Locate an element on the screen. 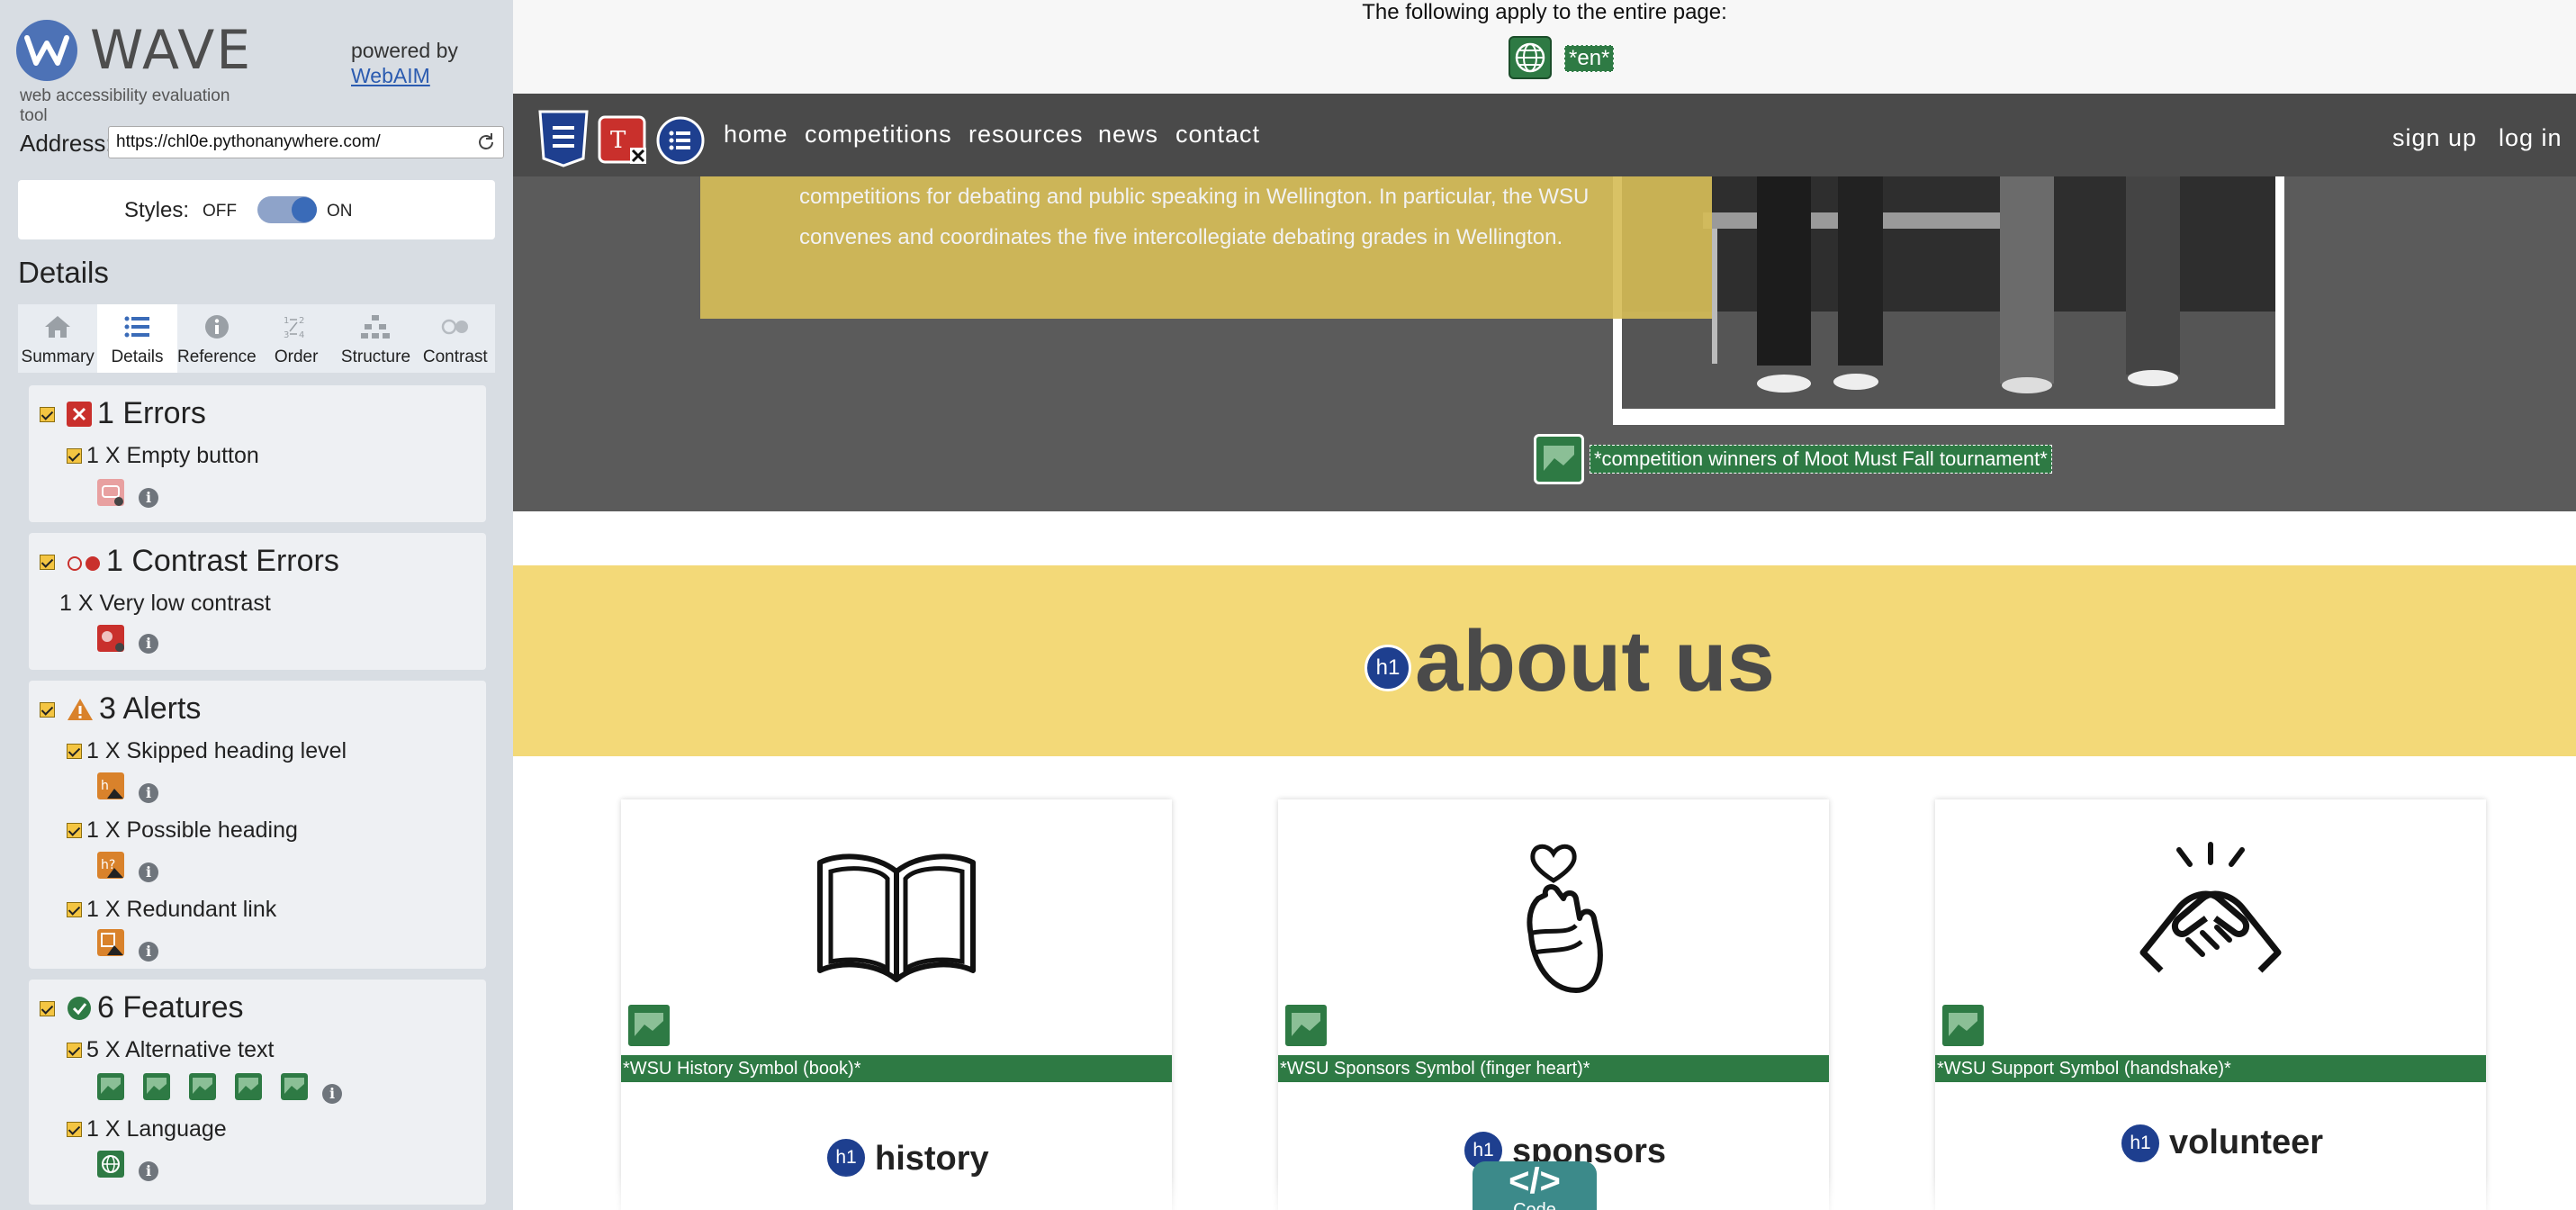 The width and height of the screenshot is (2576, 1210). about-band: h1 about us is located at coordinates (1544, 660).